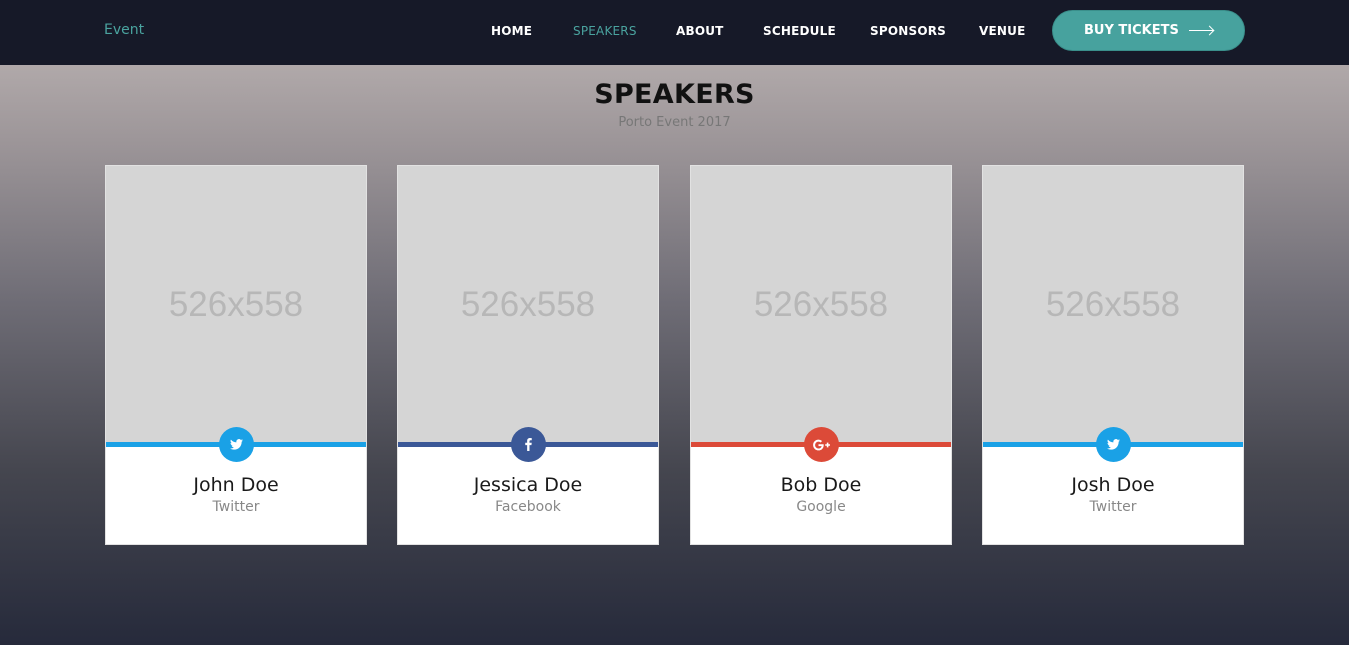  Describe the element at coordinates (821, 507) in the screenshot. I see `speaker-network: Google` at that location.